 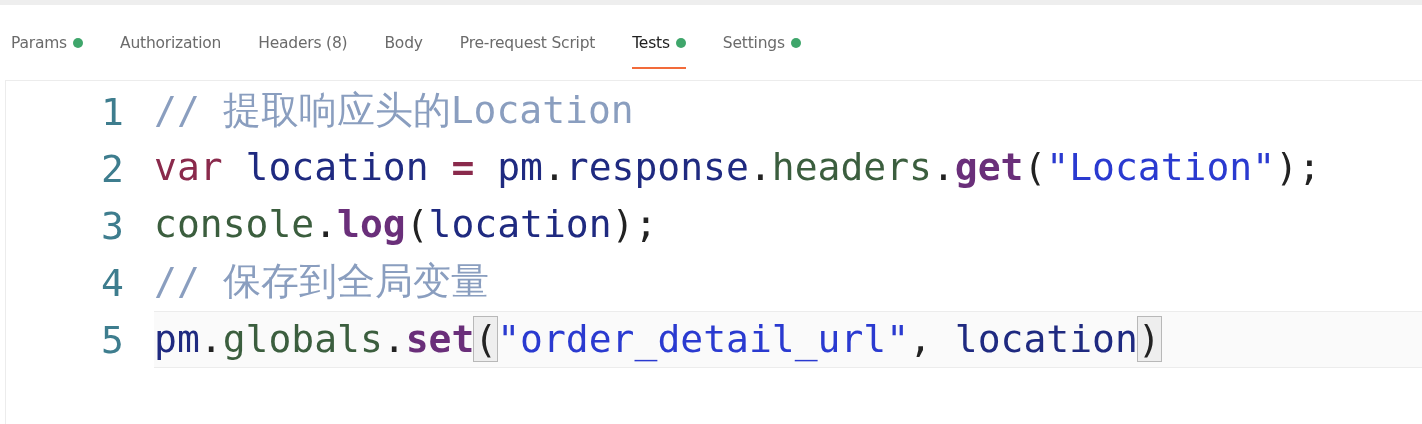 What do you see at coordinates (112, 225) in the screenshot?
I see `line-number: 3` at bounding box center [112, 225].